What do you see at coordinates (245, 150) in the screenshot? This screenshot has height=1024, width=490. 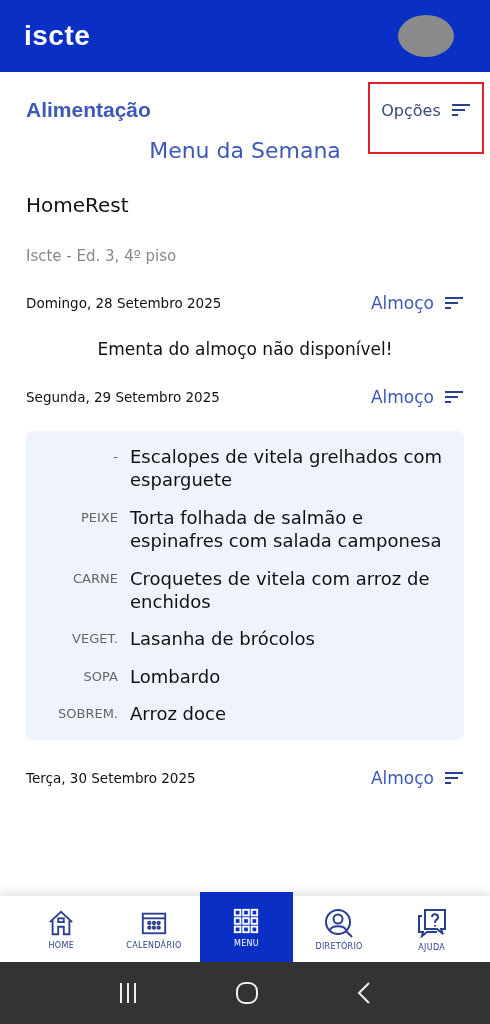 I see `section-title: Menu da Semana` at bounding box center [245, 150].